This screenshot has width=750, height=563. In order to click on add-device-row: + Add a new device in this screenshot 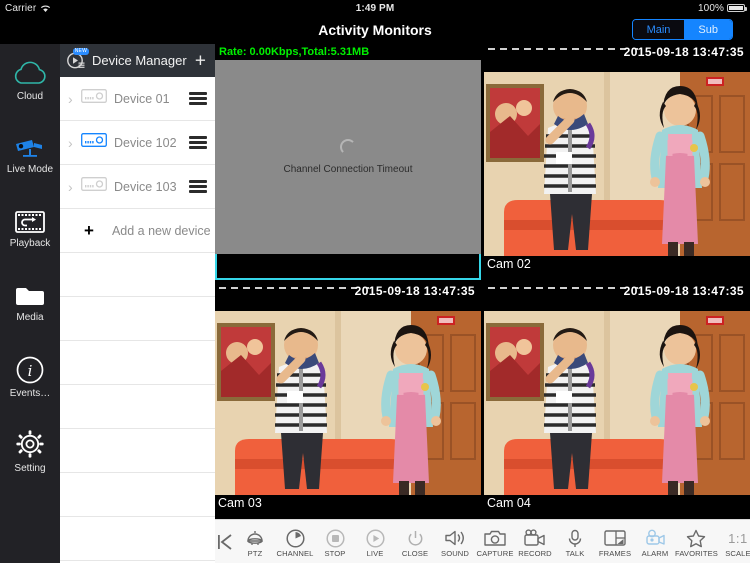, I will do `click(137, 231)`.